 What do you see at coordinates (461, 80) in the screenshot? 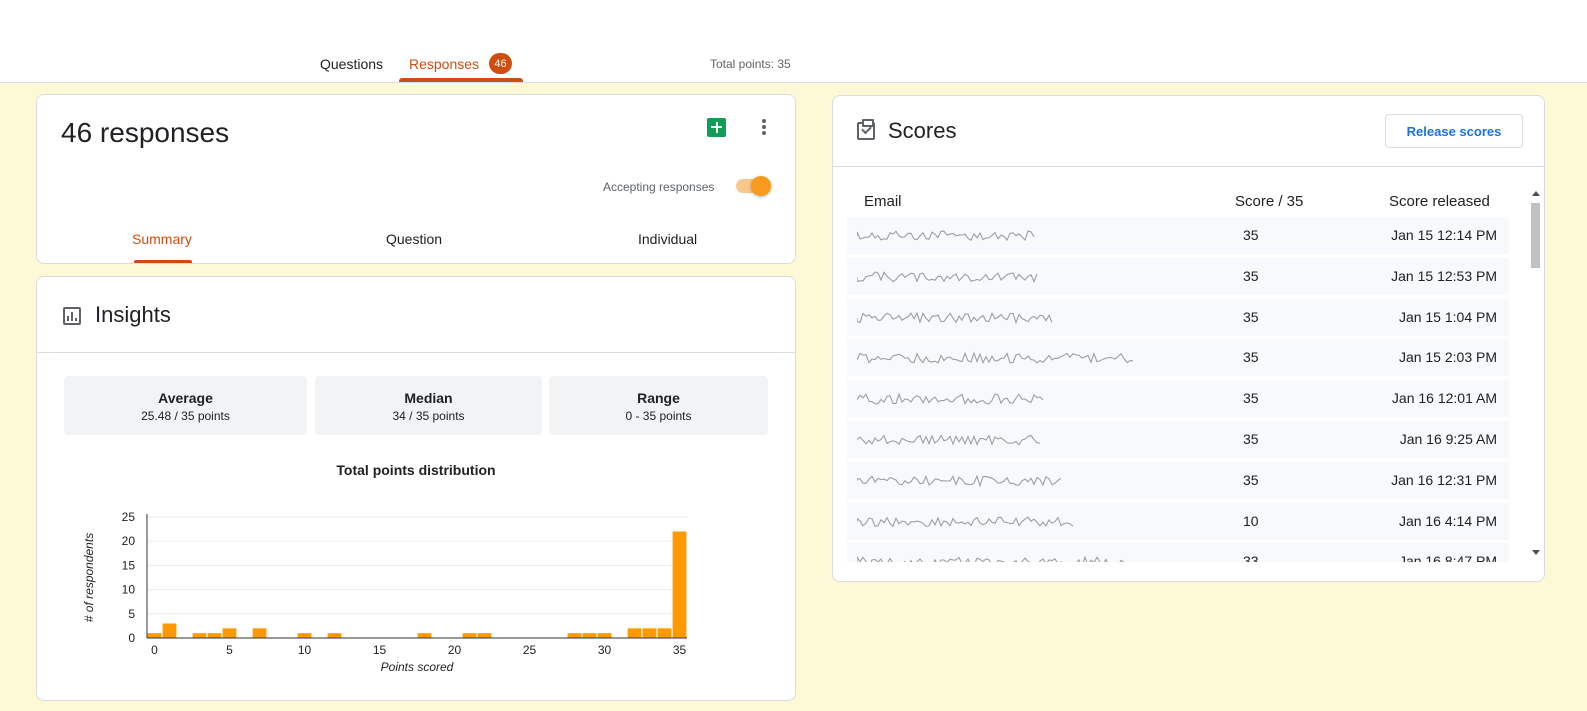
I see `active-tab-indicator` at bounding box center [461, 80].